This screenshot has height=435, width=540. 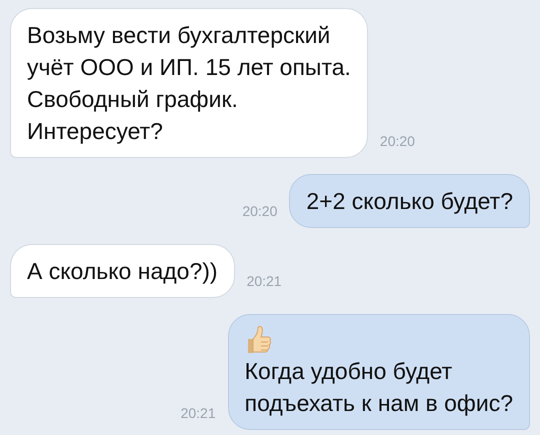 I want to click on message-text: Когда удобно будет подъехать к нам в офис?, so click(x=378, y=387).